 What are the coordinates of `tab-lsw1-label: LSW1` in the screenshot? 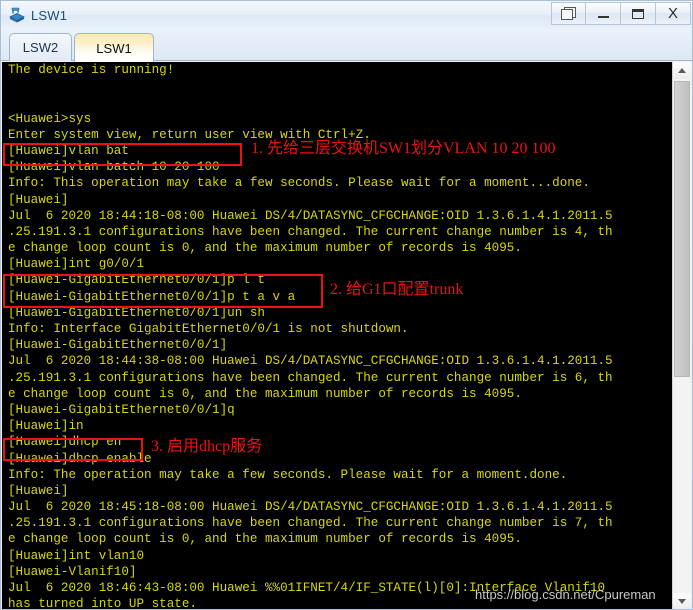 It's located at (114, 48).